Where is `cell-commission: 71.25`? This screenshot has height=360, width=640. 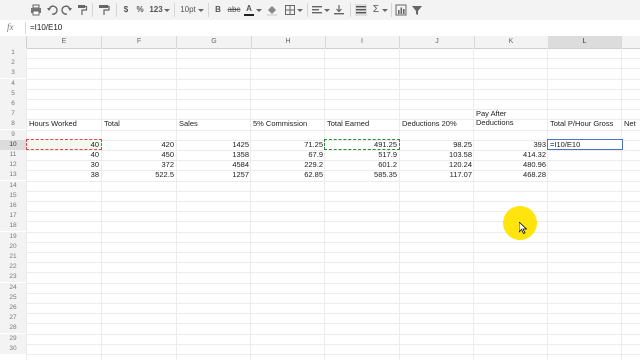
cell-commission: 71.25 is located at coordinates (288, 145).